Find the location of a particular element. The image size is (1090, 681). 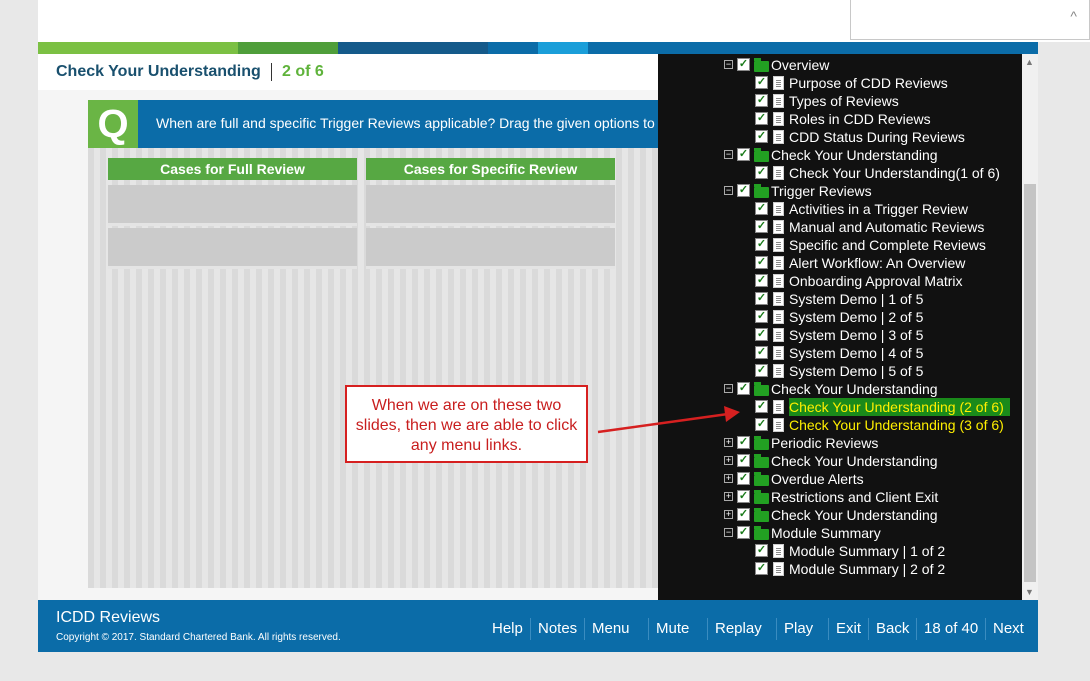

menu-item-label: Overview is located at coordinates (800, 65).